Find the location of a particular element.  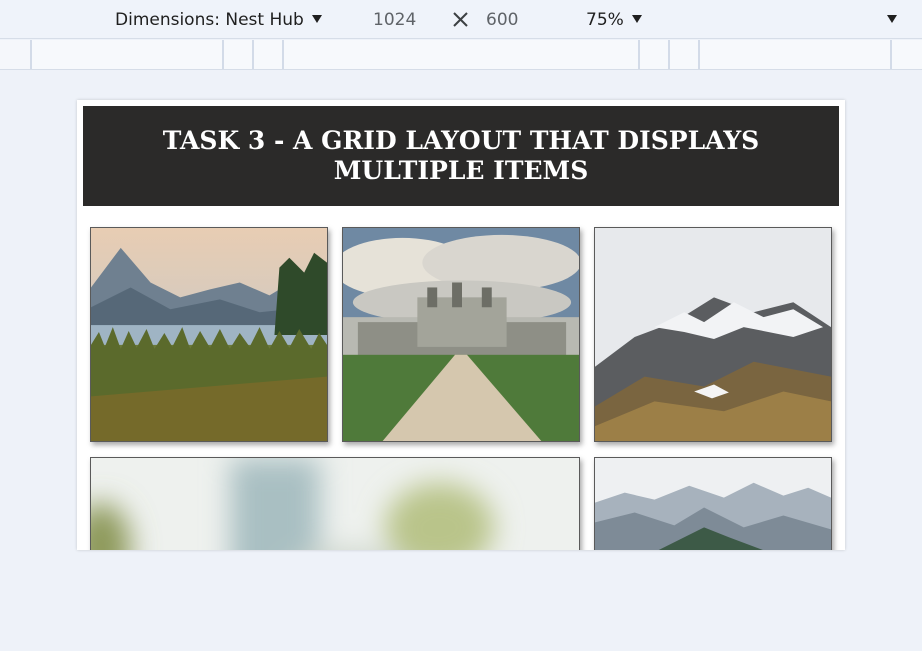

snowy-mountain-photo is located at coordinates (713, 334).